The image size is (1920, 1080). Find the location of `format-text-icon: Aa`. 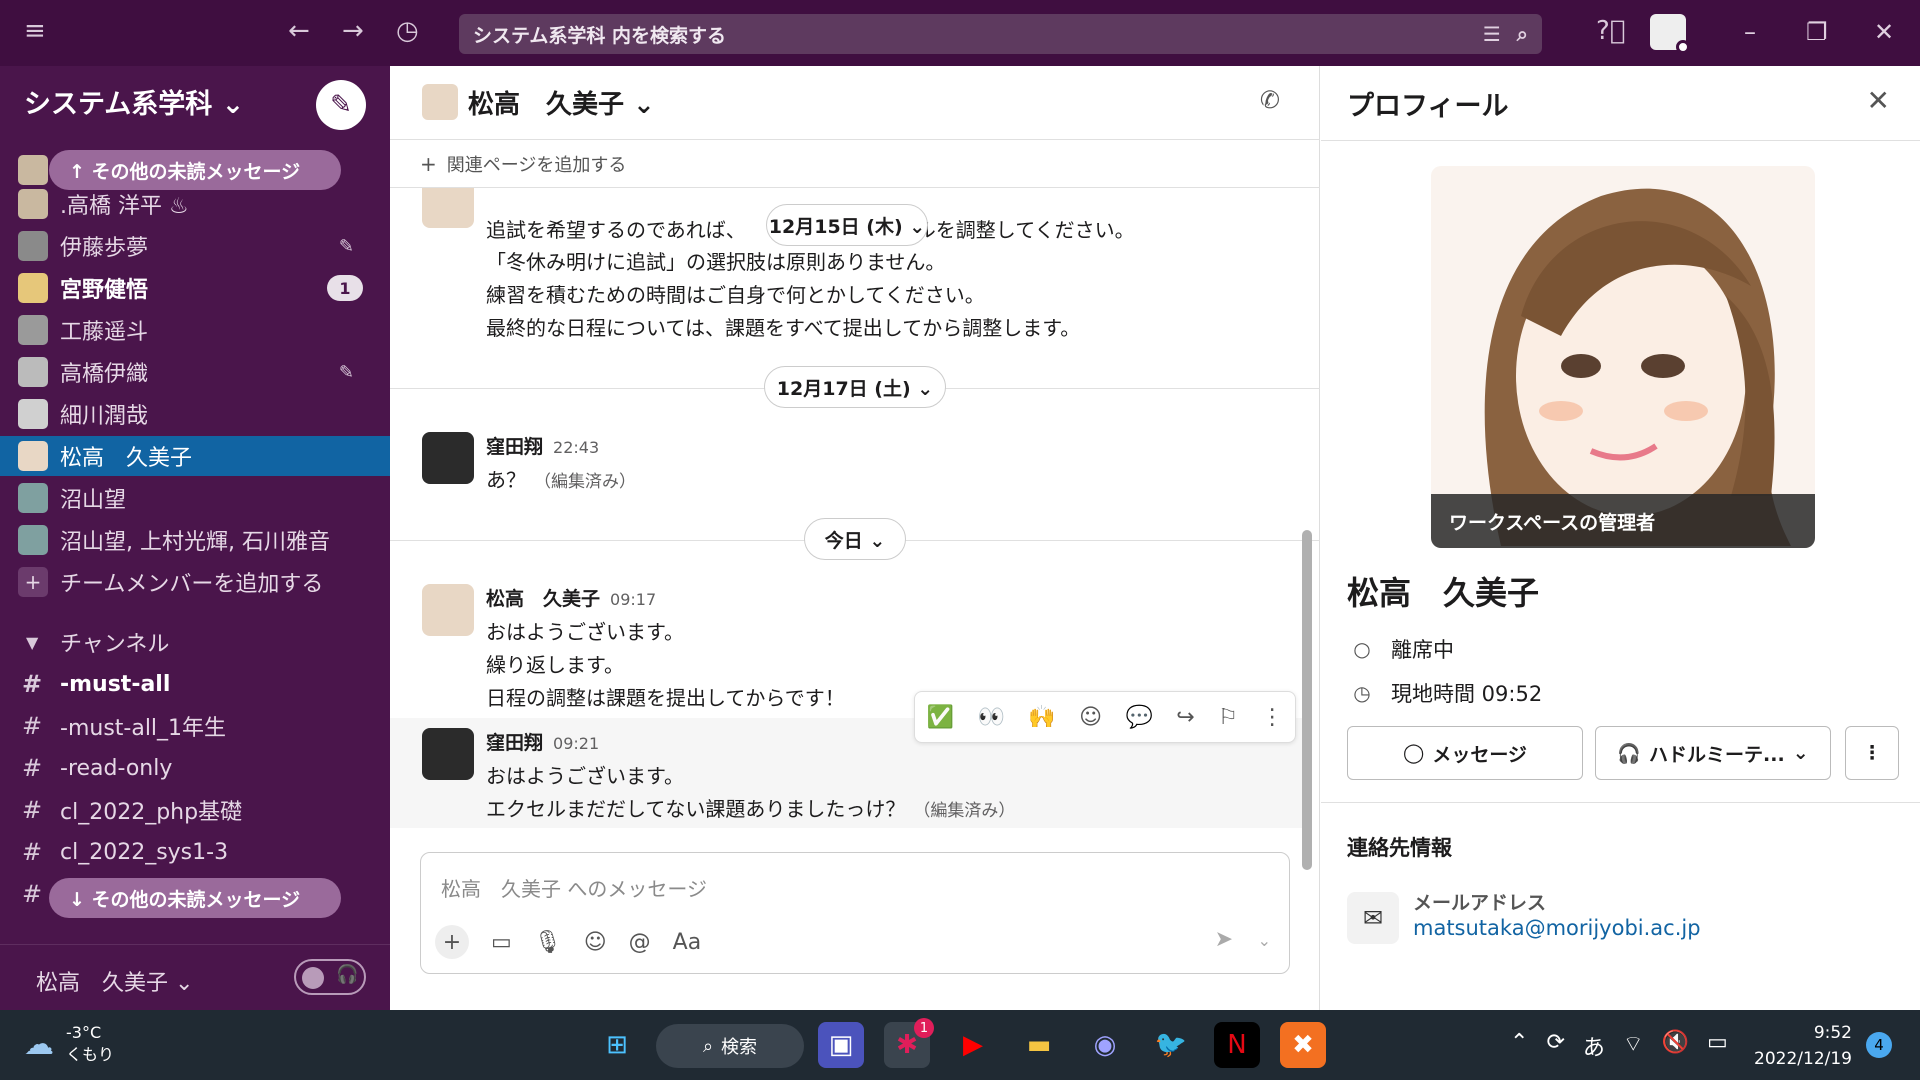

format-text-icon: Aa is located at coordinates (687, 942).